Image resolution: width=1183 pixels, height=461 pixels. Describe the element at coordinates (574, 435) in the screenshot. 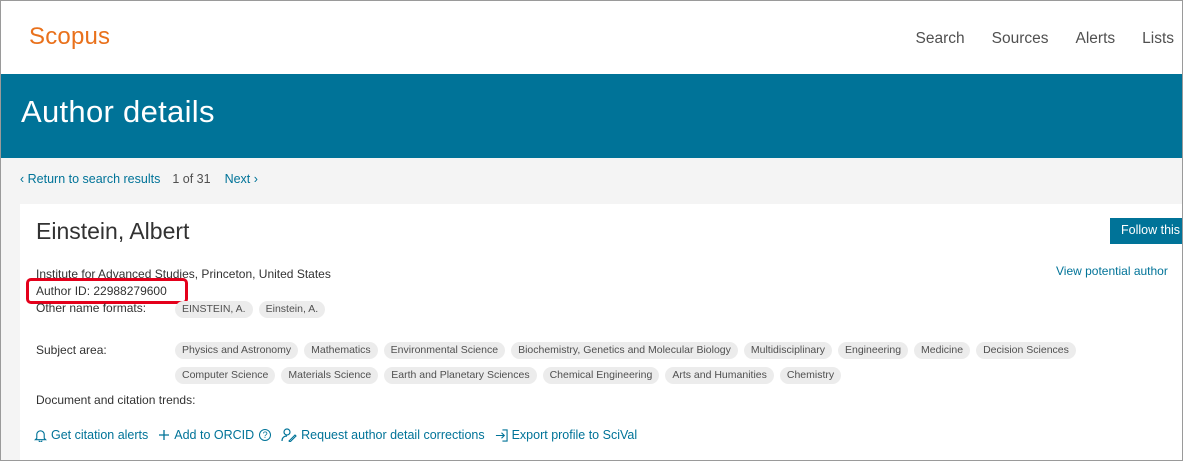

I see `export-to-scival-label: Export profile to SciVal` at that location.